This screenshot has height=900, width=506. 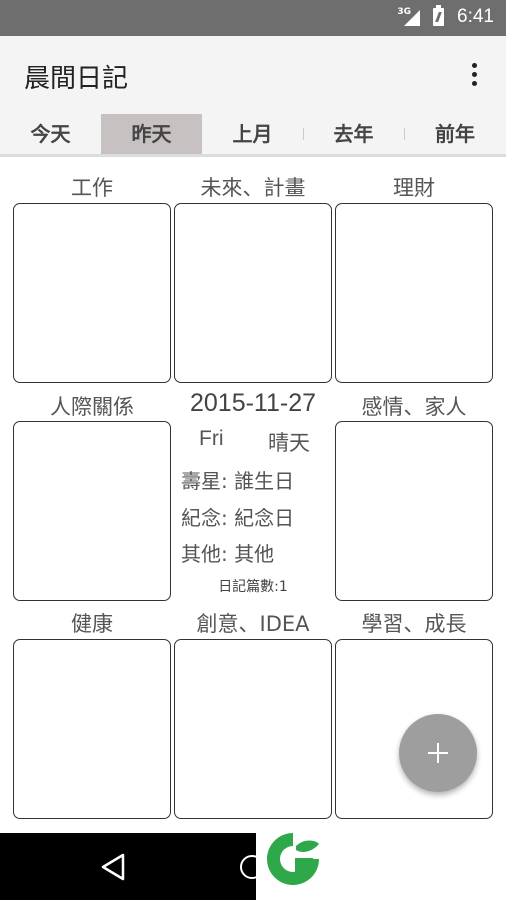 What do you see at coordinates (151, 134) in the screenshot?
I see `tab-yesterday: 昨天` at bounding box center [151, 134].